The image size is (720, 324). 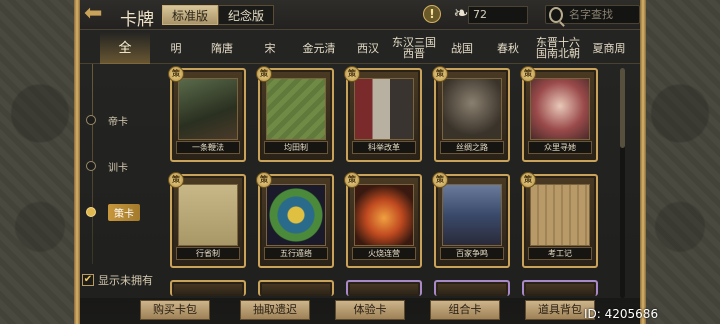 What do you see at coordinates (208, 147) in the screenshot?
I see `card-name: 一条鞭法` at bounding box center [208, 147].